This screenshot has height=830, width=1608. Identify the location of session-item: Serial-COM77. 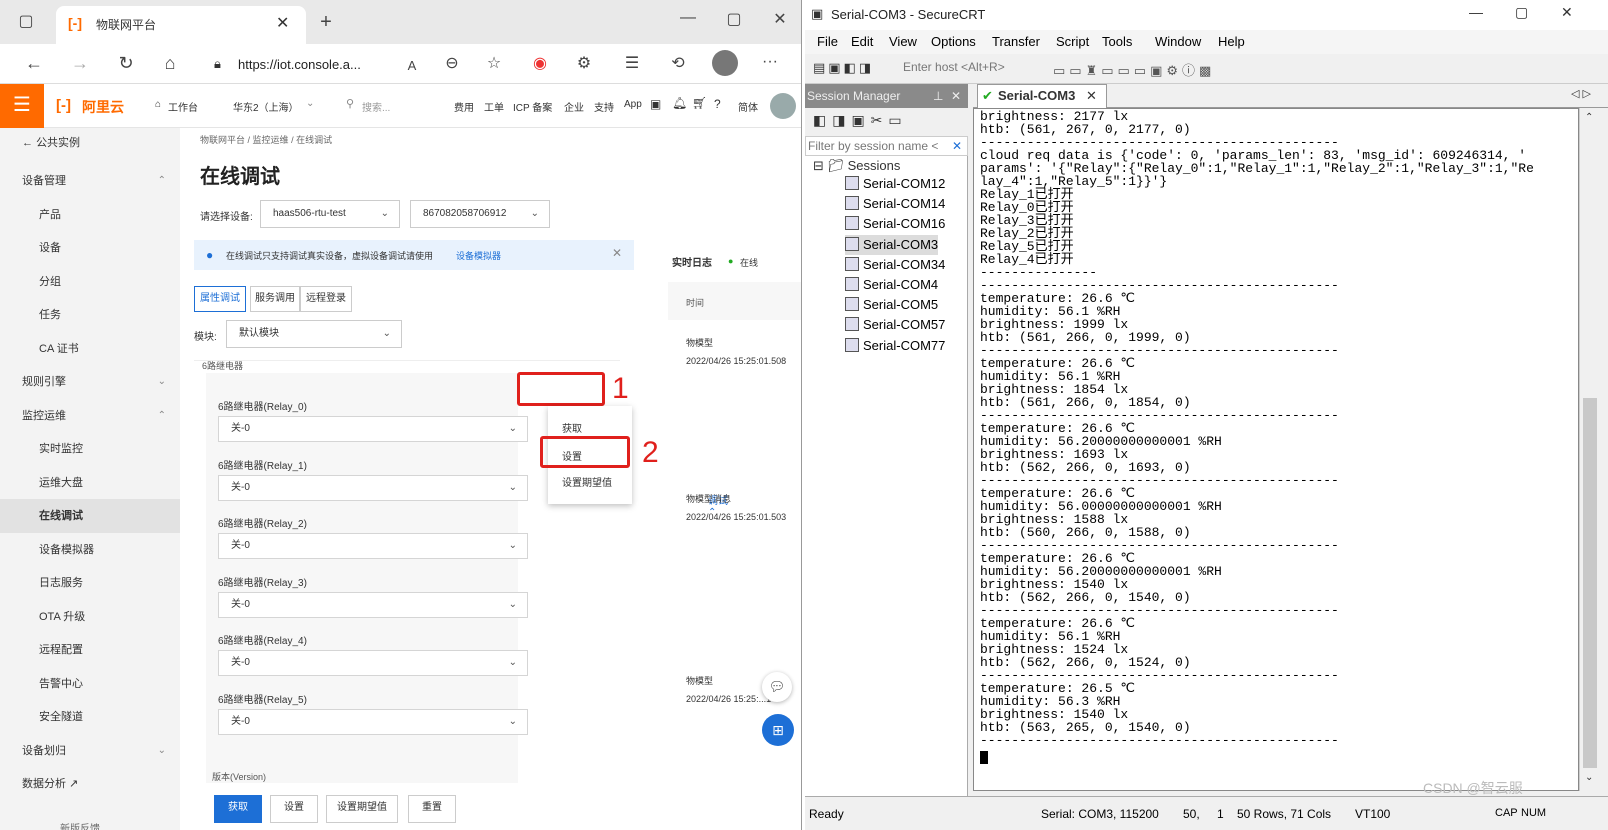
(895, 346).